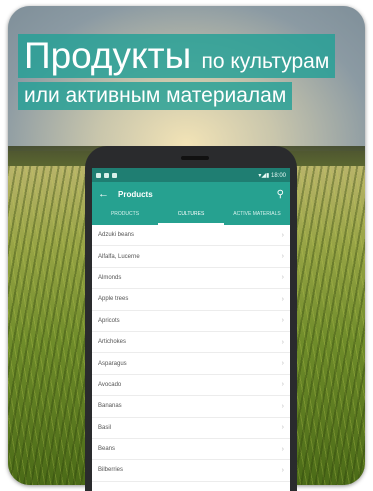 The height and width of the screenshot is (491, 373). What do you see at coordinates (191, 364) in the screenshot?
I see `list-item: Asparagus ›` at bounding box center [191, 364].